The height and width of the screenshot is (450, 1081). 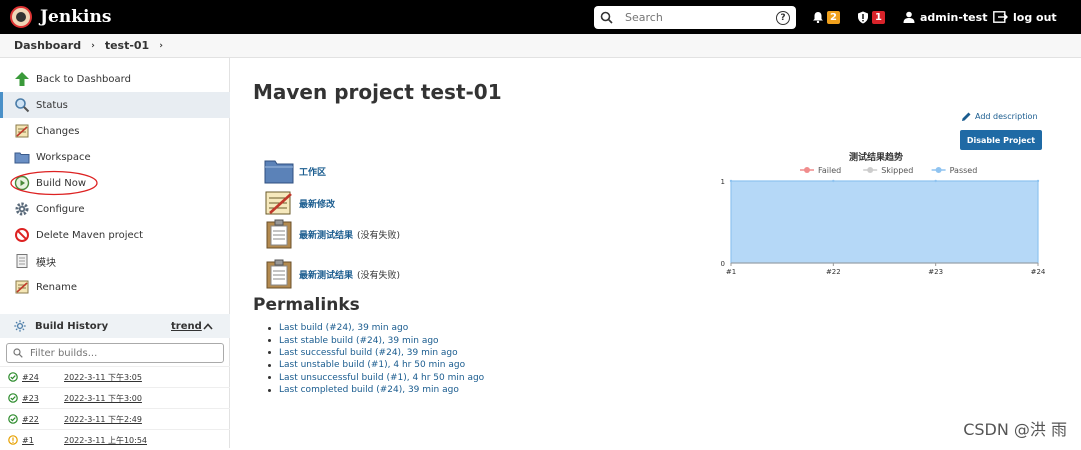 I want to click on build-time-link: 2022-3-11 下午2:49, so click(x=103, y=419).